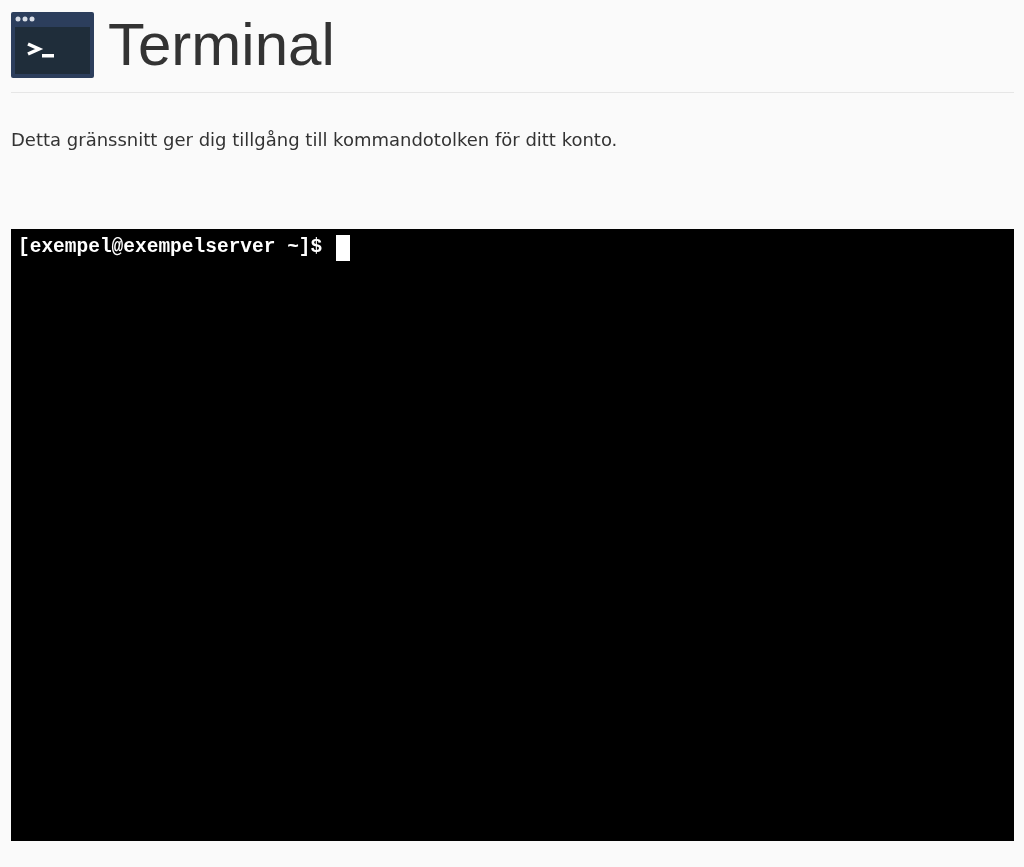 The image size is (1024, 867). What do you see at coordinates (315, 140) in the screenshot?
I see `description-text: Detta gränssnitt ger dig tillgång till kommandotolken för ditt konto.` at bounding box center [315, 140].